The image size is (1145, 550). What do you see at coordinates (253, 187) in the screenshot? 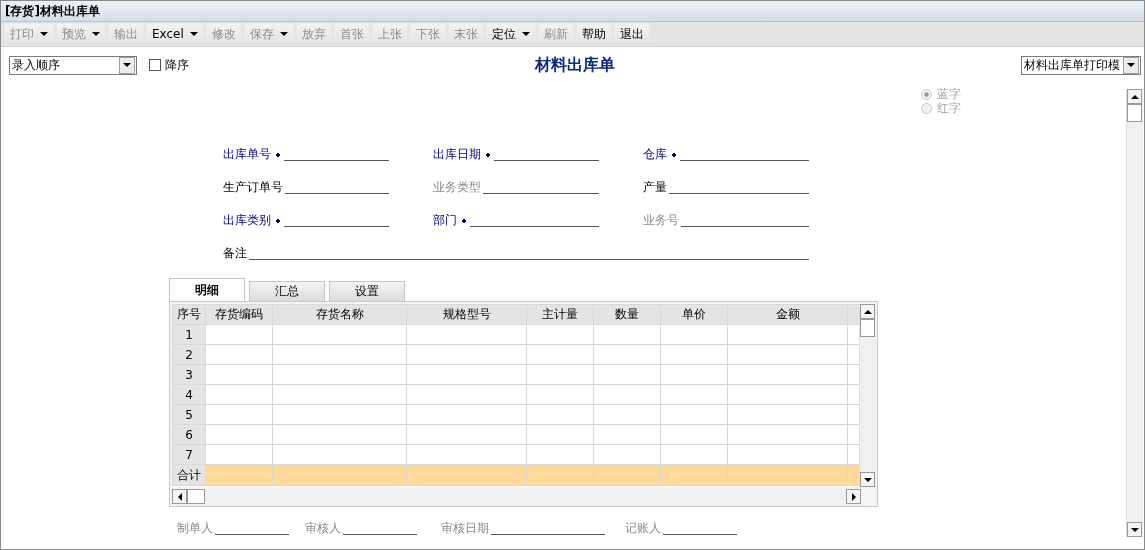
I see `field-label: 生产订单号` at bounding box center [253, 187].